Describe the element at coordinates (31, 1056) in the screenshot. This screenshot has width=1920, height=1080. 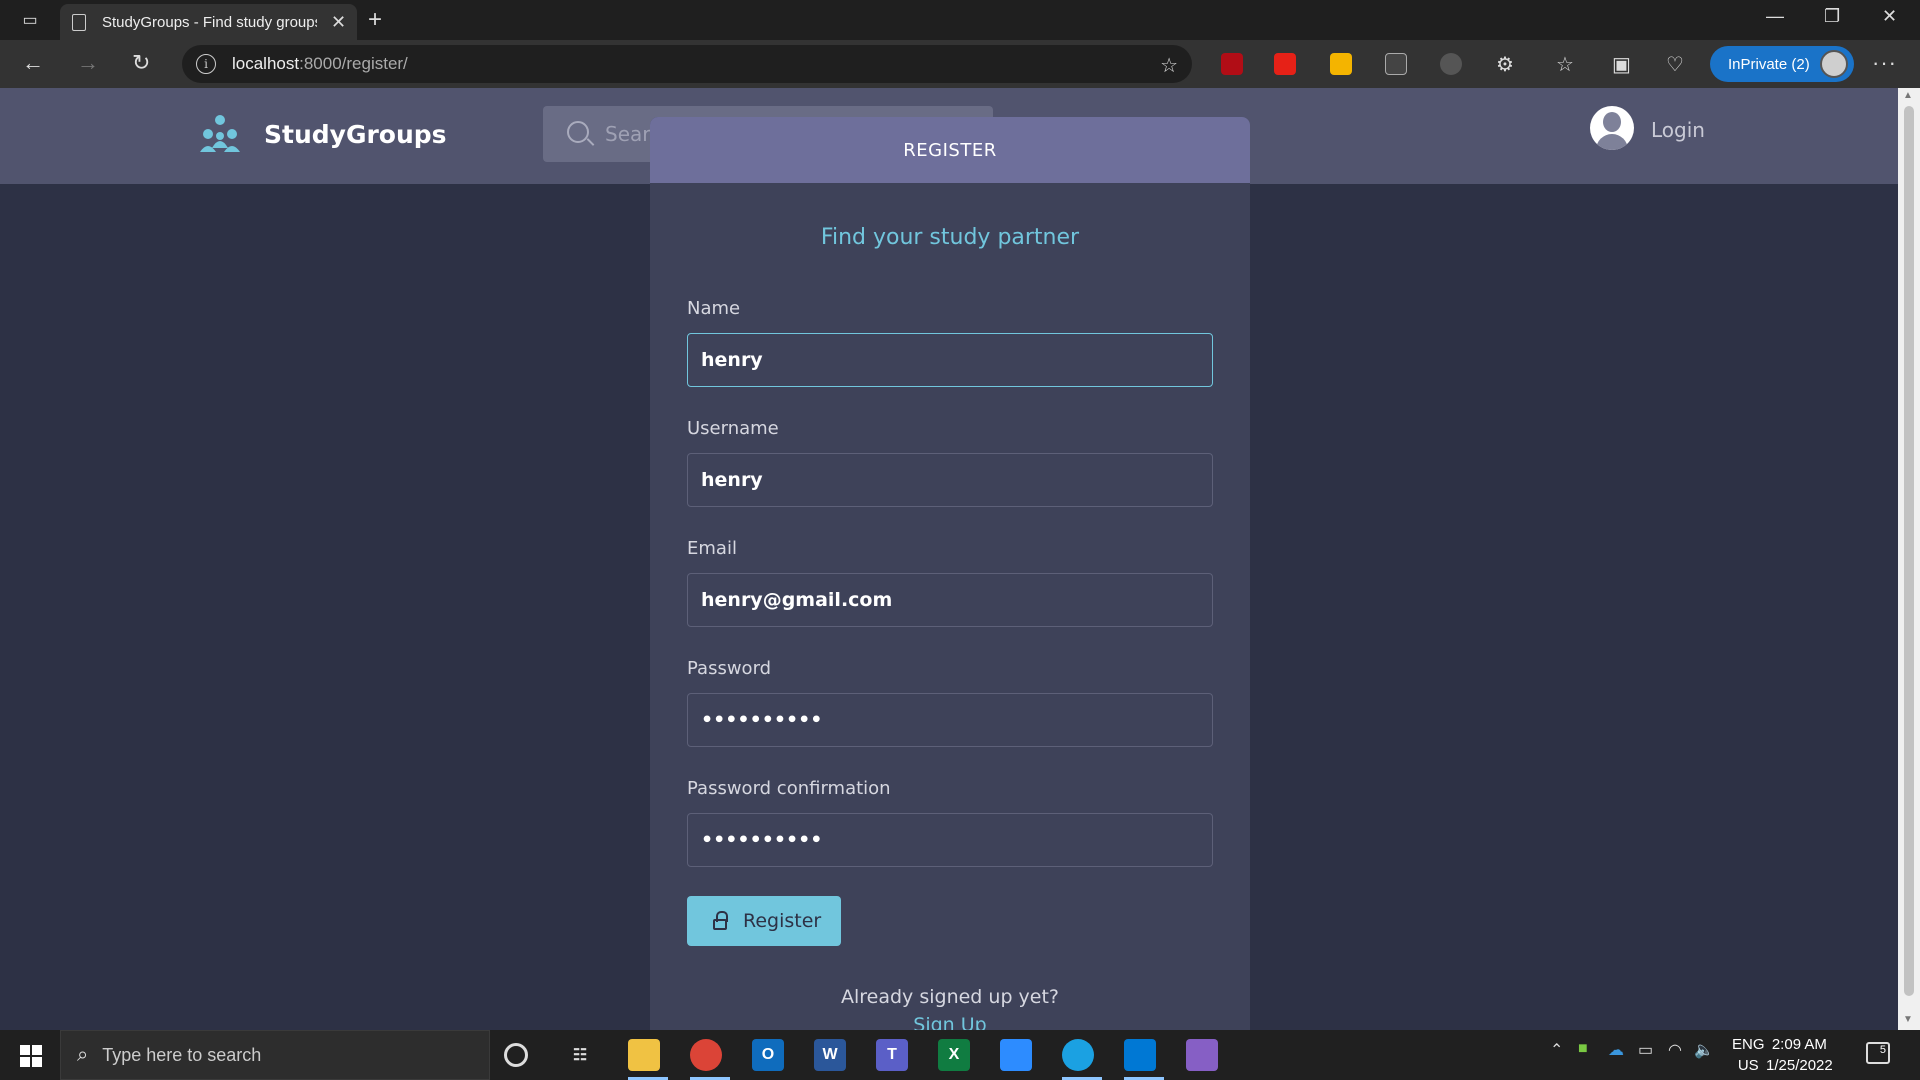
I see `windows-start-icon` at that location.